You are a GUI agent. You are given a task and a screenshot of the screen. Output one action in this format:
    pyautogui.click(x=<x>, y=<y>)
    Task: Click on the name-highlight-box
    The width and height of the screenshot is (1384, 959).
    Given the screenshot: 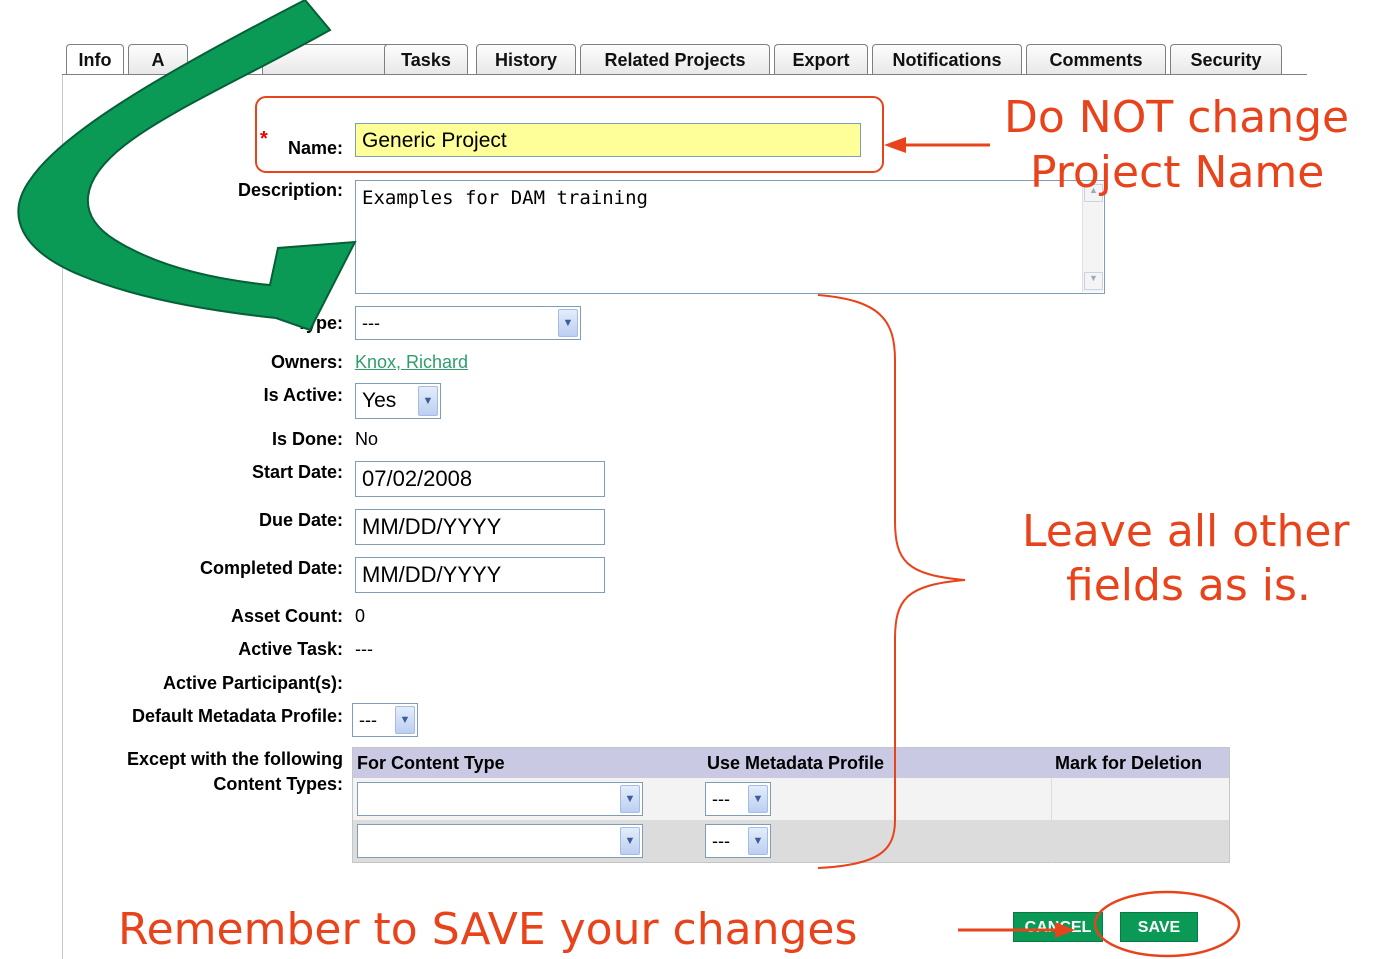 What is the action you would take?
    pyautogui.click(x=569, y=134)
    